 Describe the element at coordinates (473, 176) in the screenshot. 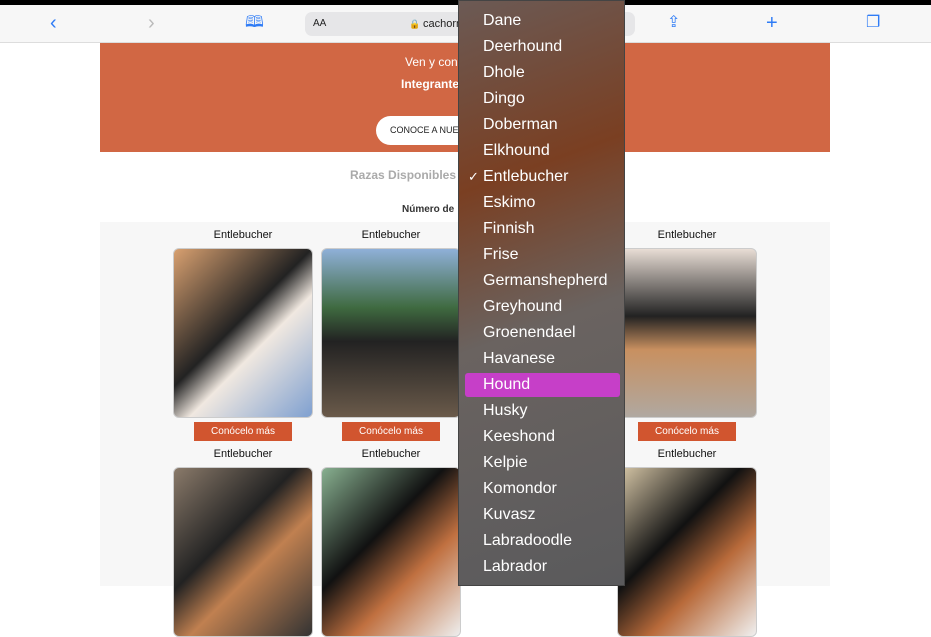

I see `checkmark-icon: ✓` at that location.